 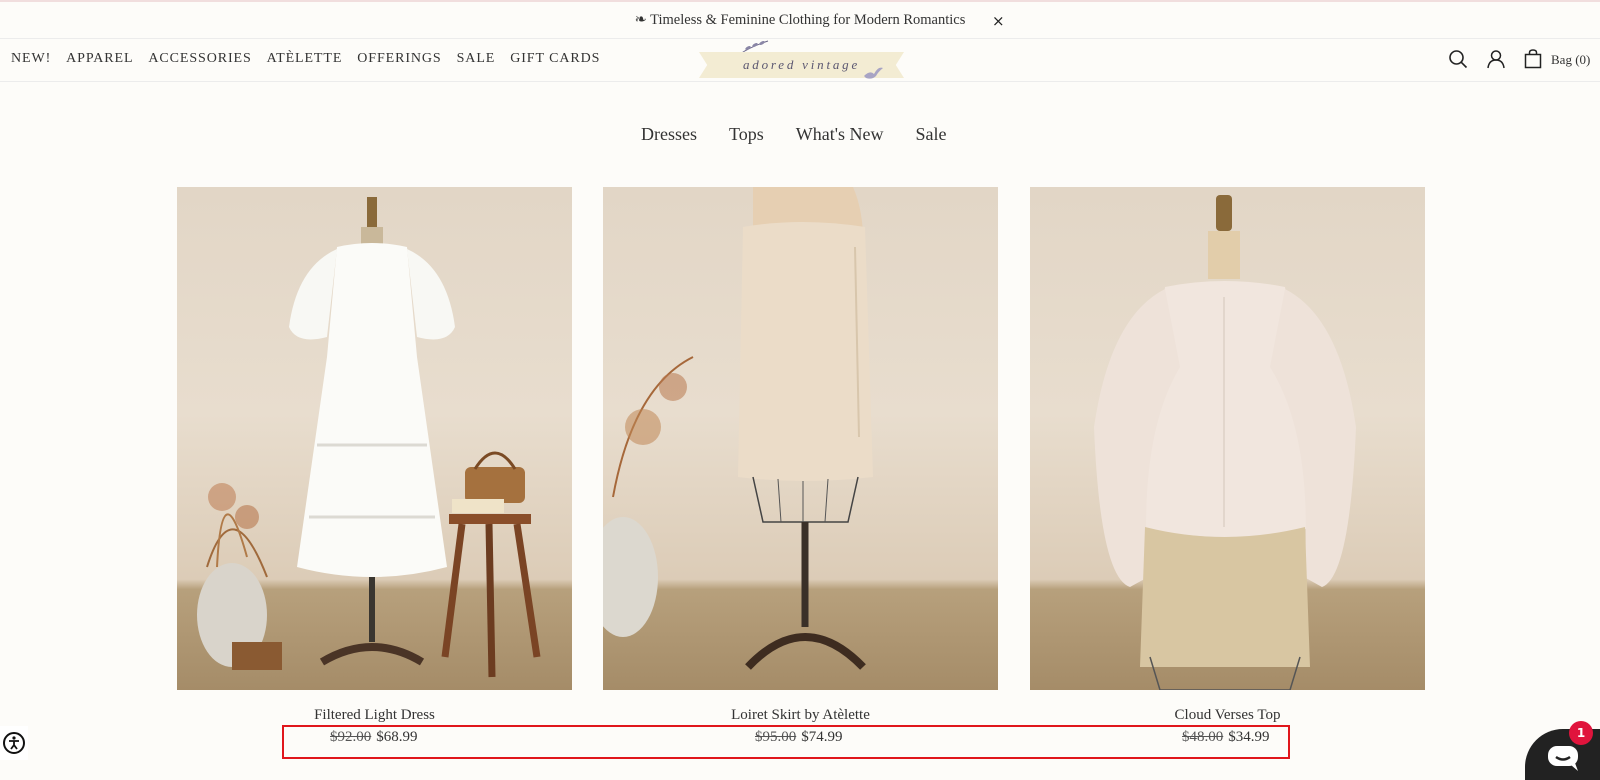 I want to click on accessibility-button, so click(x=14, y=743).